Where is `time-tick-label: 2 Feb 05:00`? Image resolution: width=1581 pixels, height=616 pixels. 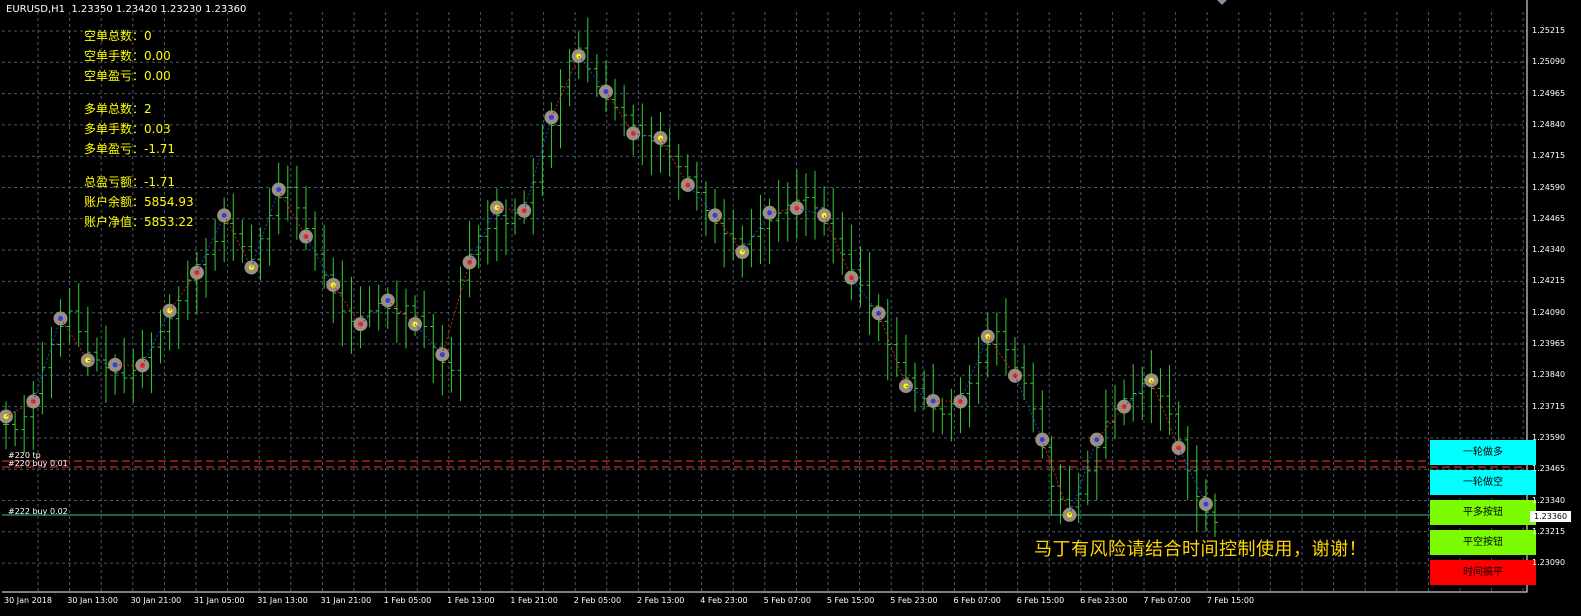 time-tick-label: 2 Feb 05:00 is located at coordinates (597, 600).